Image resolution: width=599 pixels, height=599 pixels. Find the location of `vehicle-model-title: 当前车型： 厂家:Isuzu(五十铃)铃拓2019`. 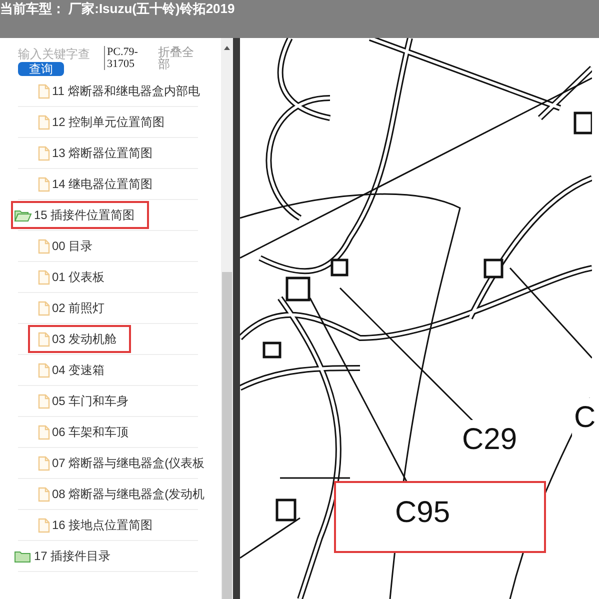

vehicle-model-title: 当前车型： 厂家:Isuzu(五十铃)铃拓2019 is located at coordinates (117, 9).